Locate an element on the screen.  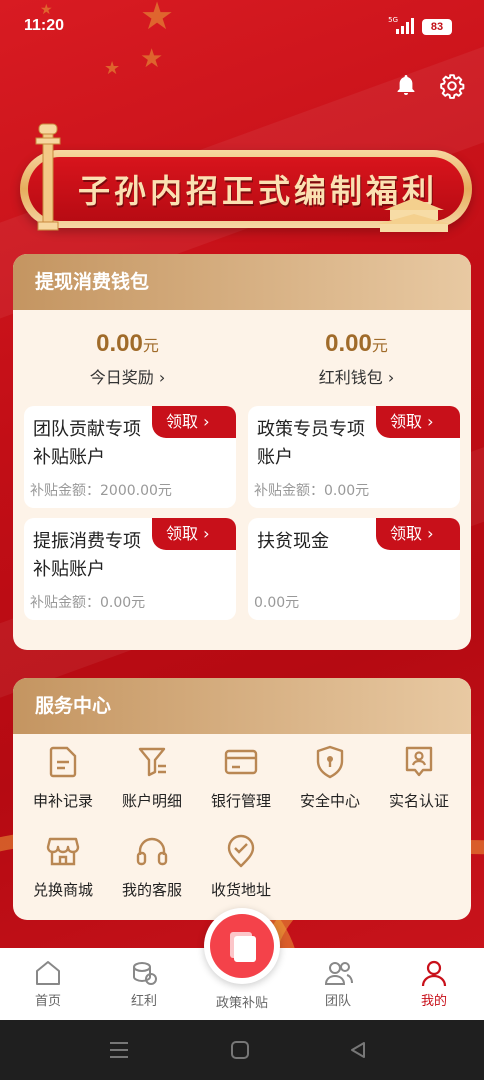
subsidy-account-card: 团队贡献专项补贴账户 补贴金额：2000.00元 领取 › is located at coordinates (130, 457).